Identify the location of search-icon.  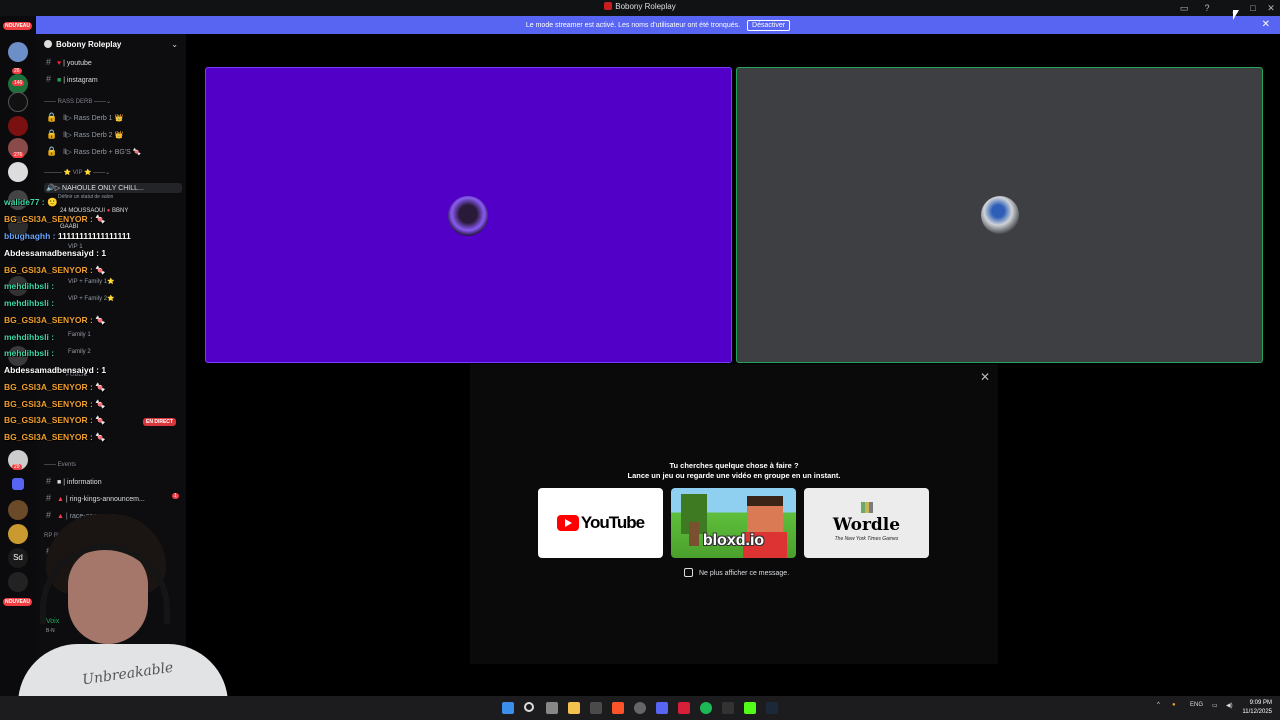
(529, 707).